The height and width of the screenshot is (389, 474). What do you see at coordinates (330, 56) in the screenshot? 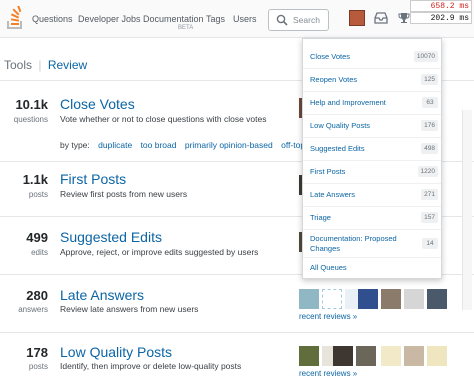
I see `dropdown-item-label: Close Votes` at bounding box center [330, 56].